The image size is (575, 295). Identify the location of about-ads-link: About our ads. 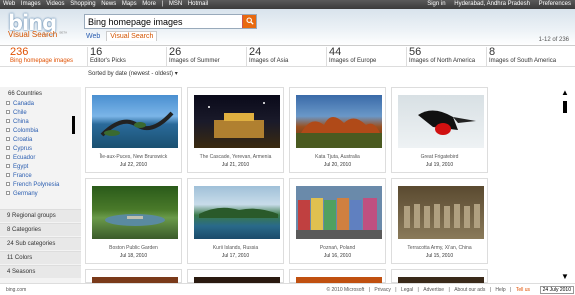
(469, 290).